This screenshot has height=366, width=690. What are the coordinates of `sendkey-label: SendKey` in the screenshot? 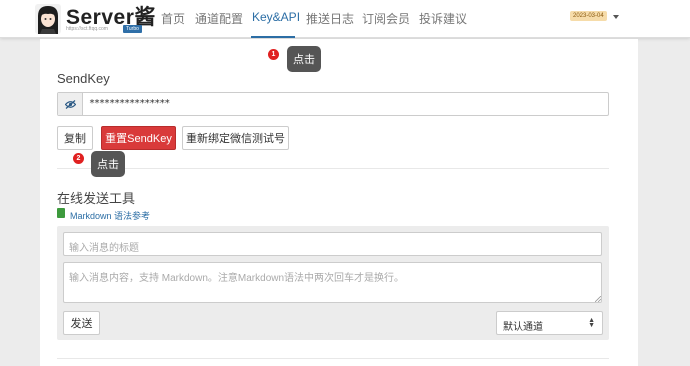 It's located at (83, 78).